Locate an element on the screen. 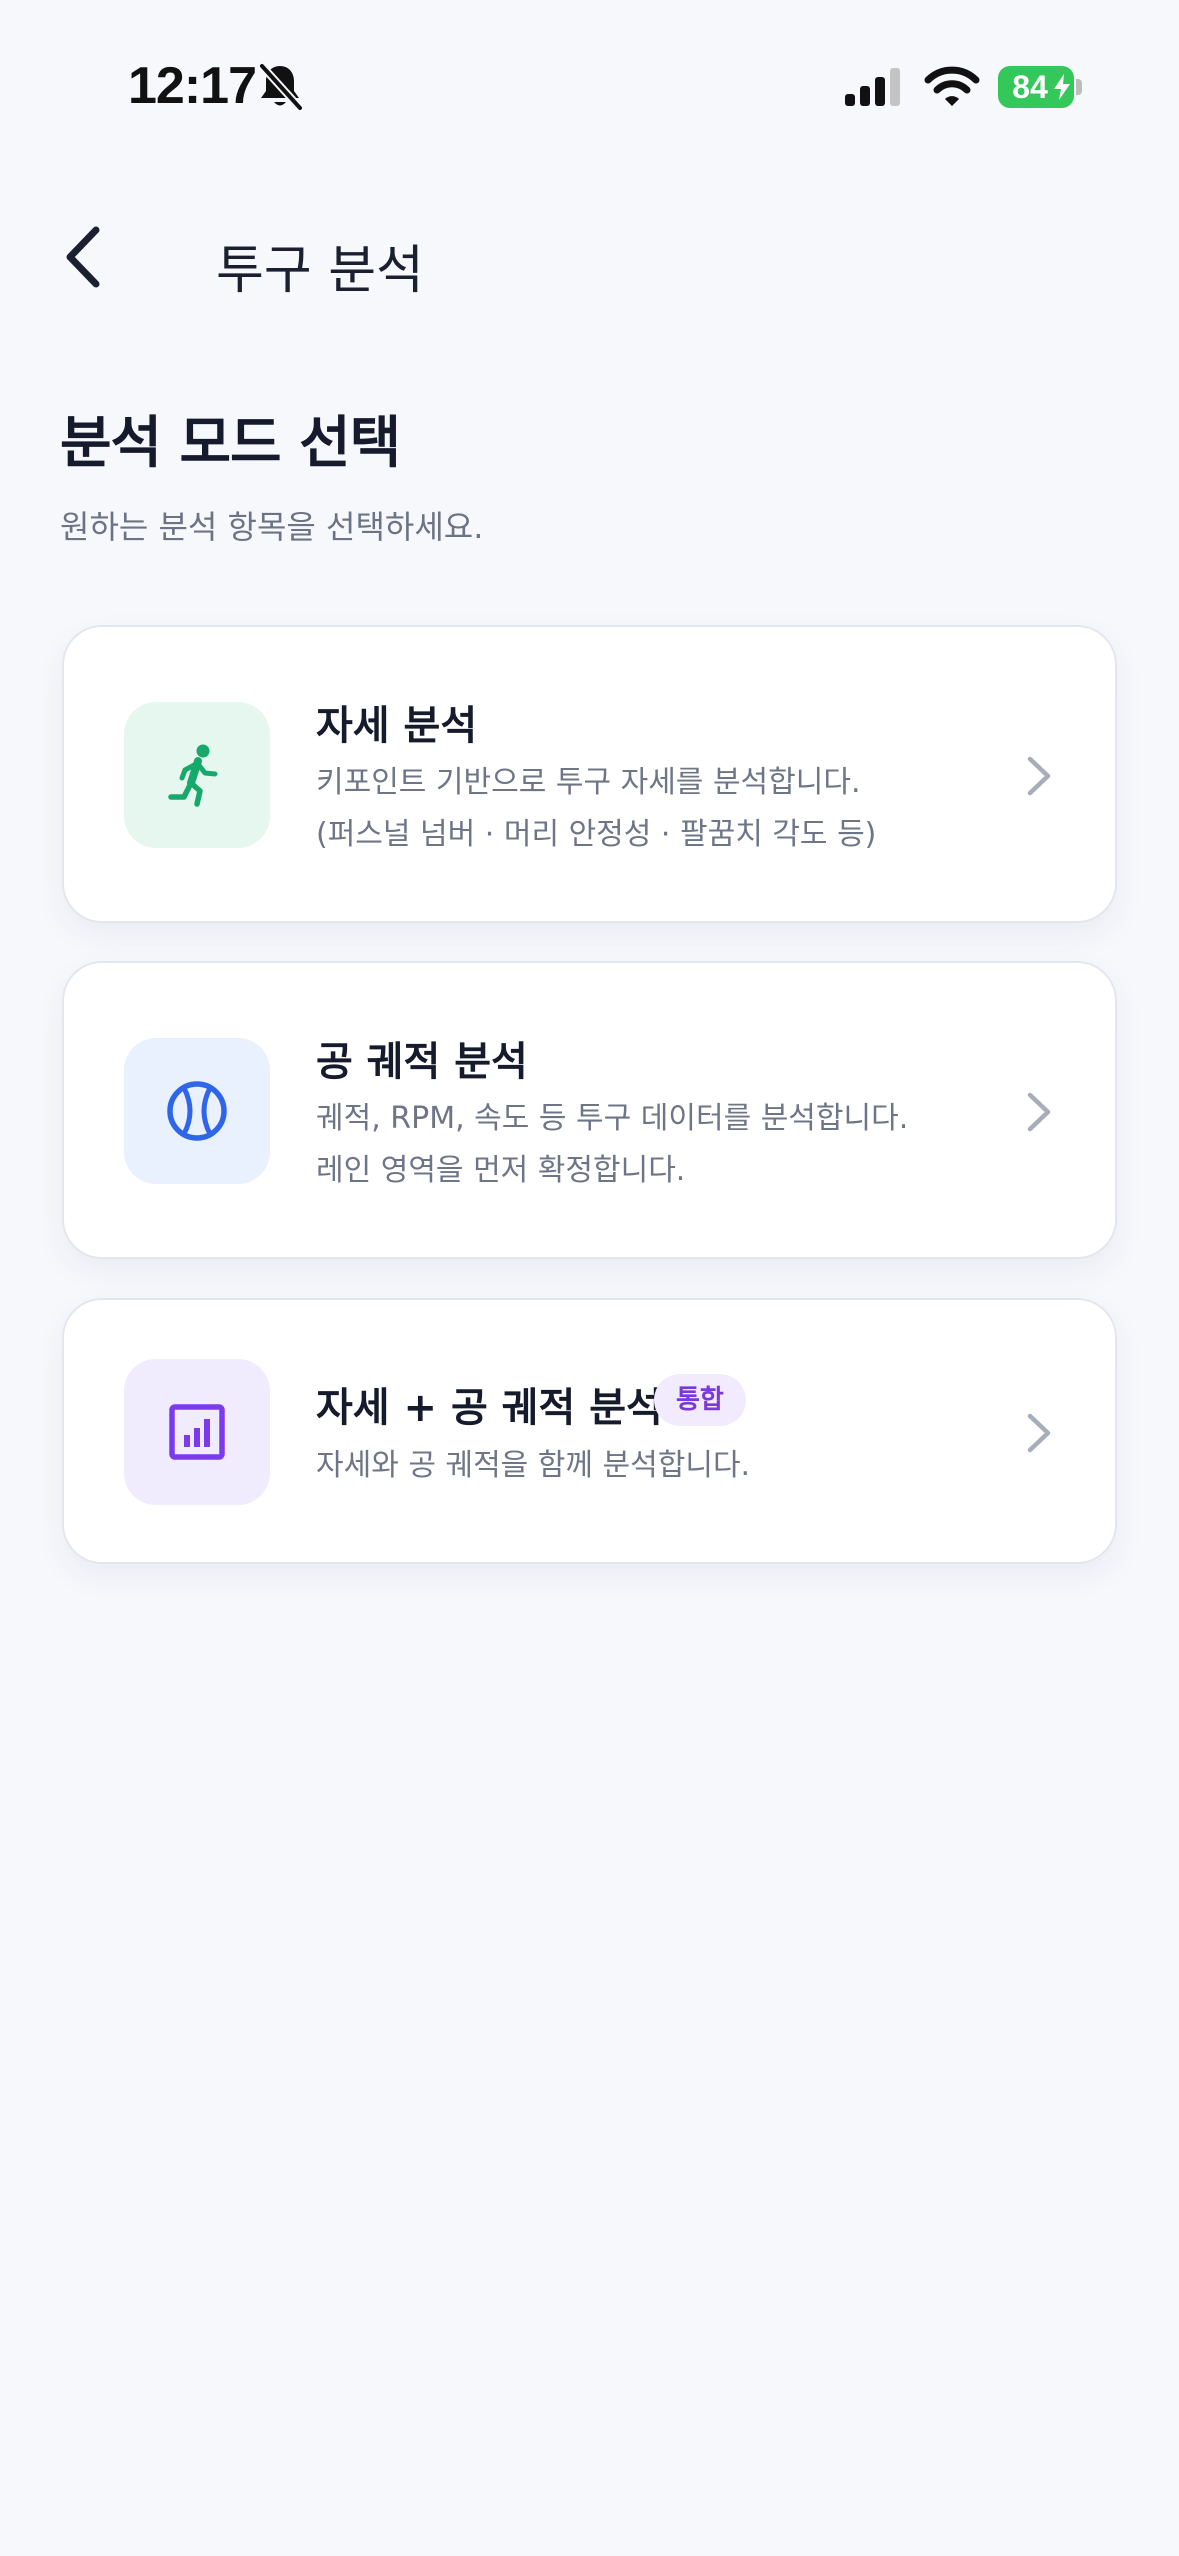  status-time: 12:17 is located at coordinates (192, 86).